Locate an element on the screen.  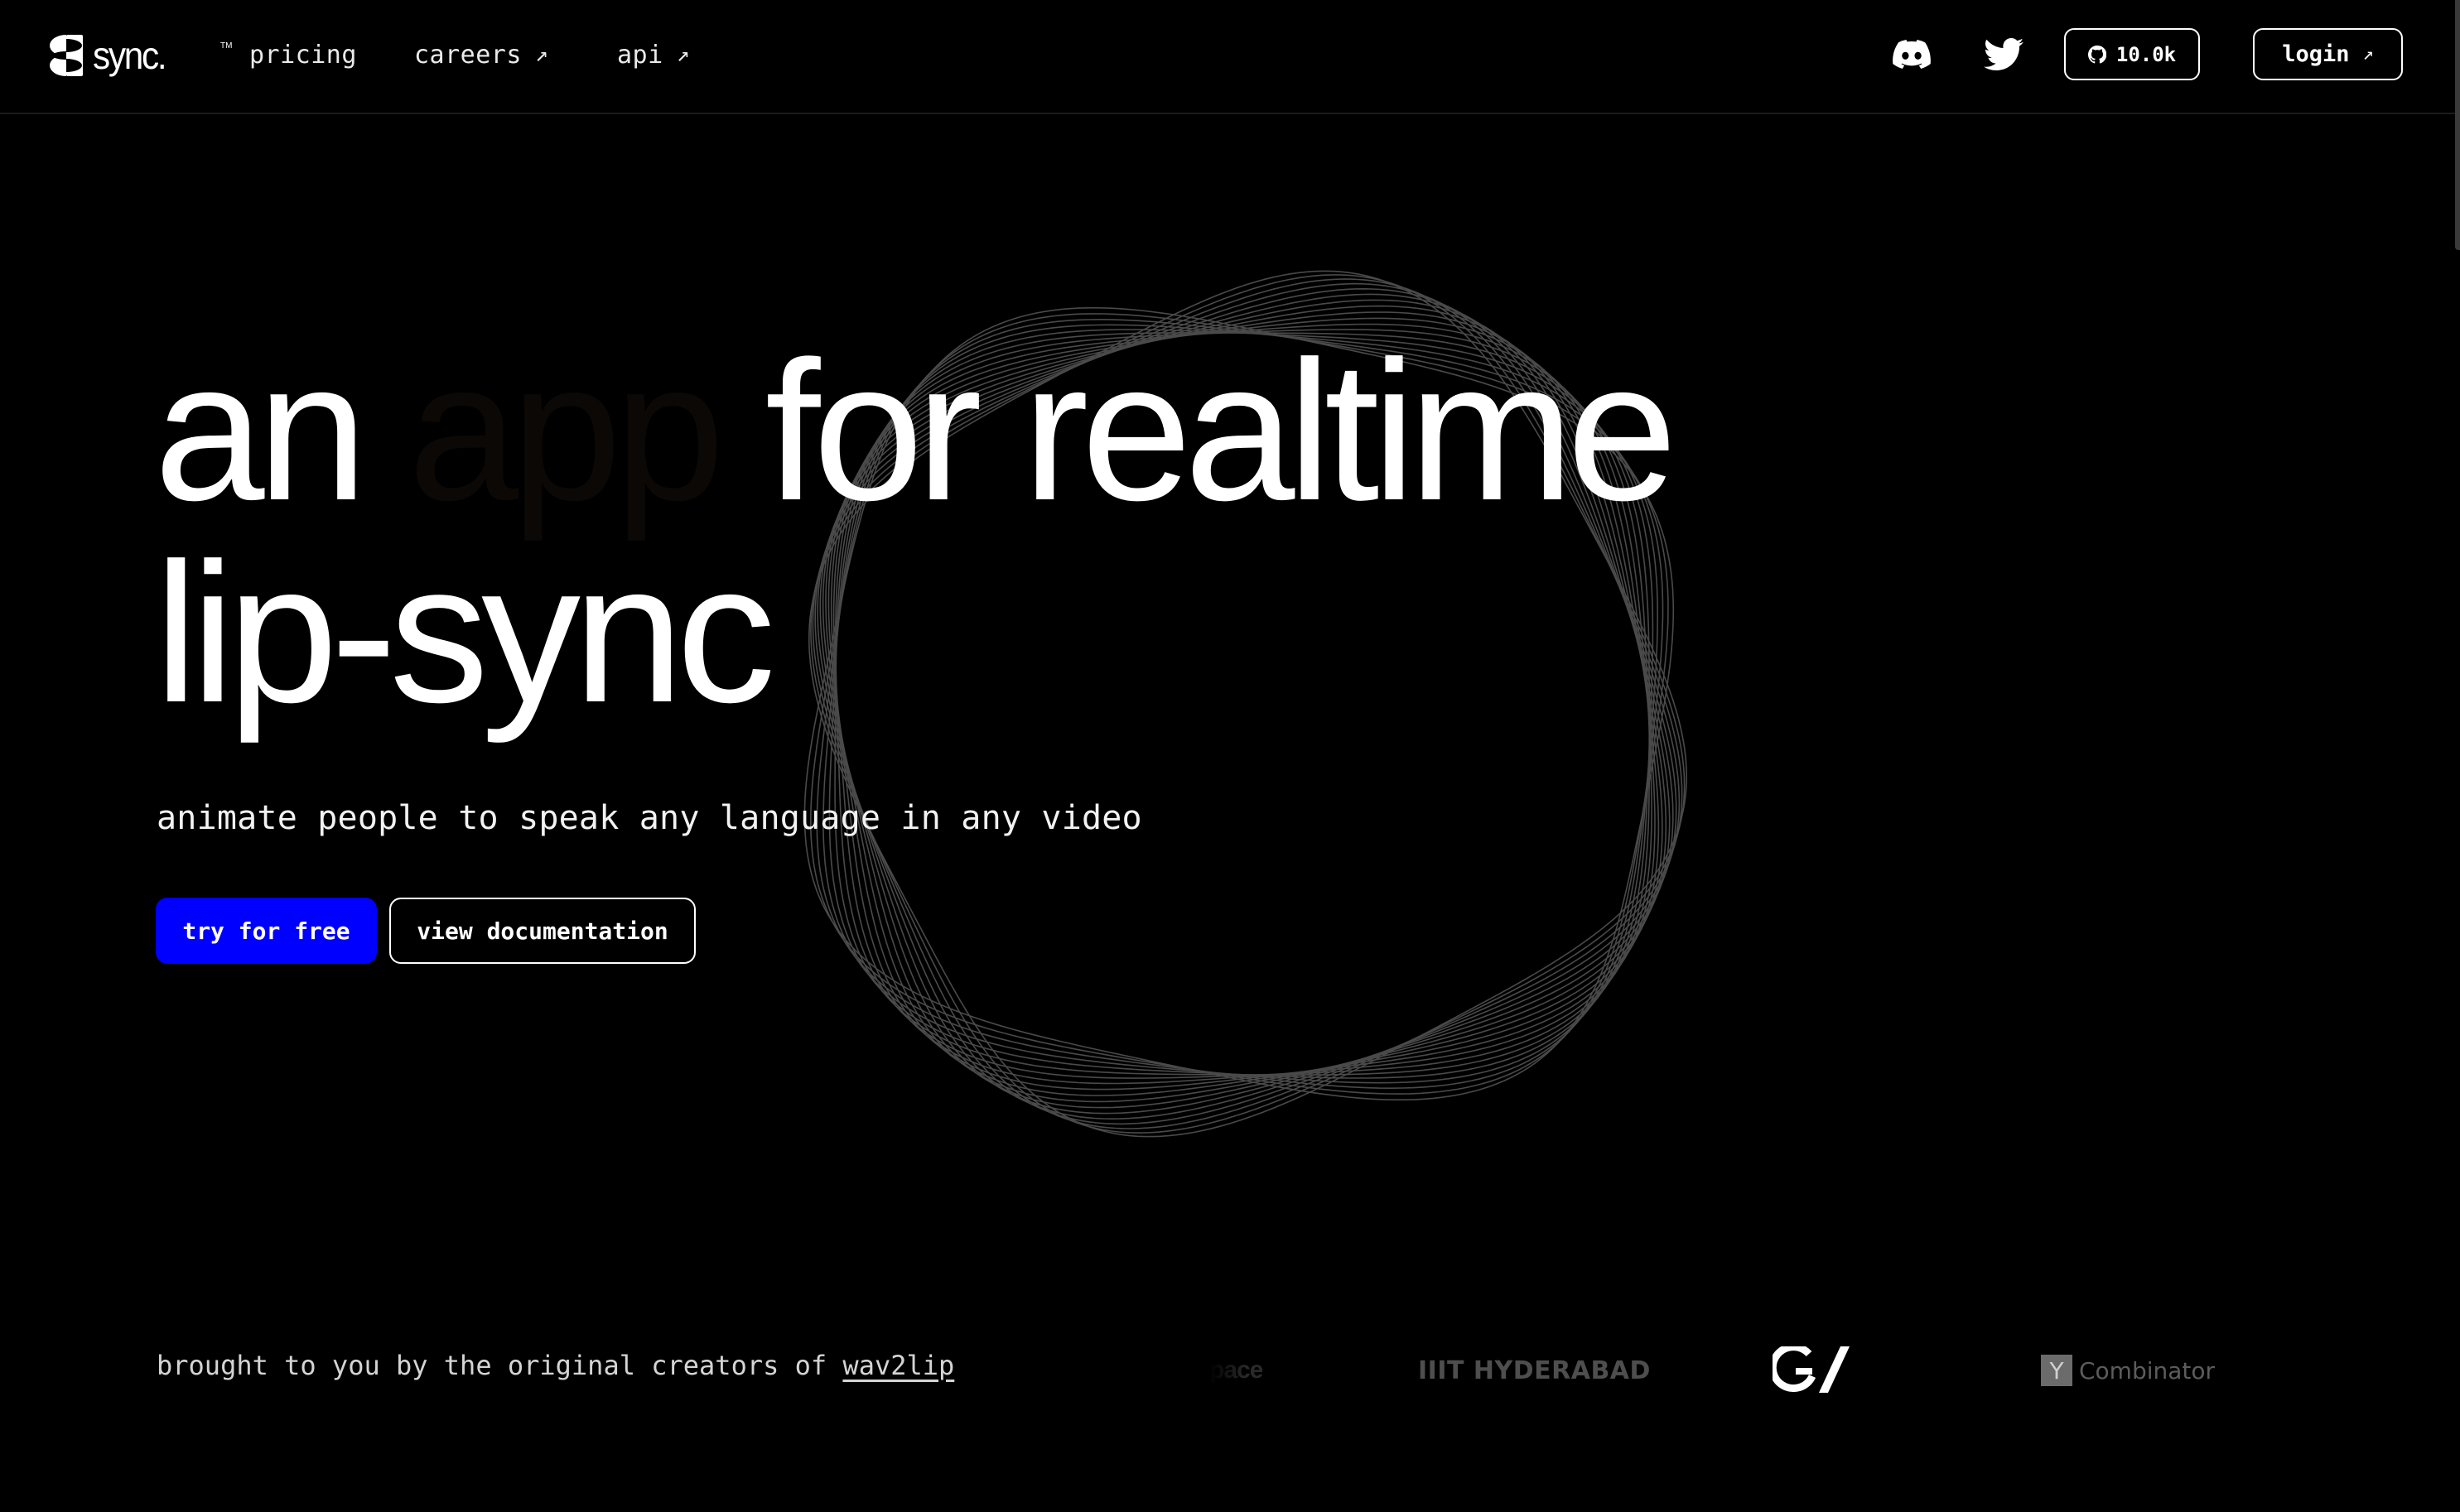
yc-wordmark: Combinator is located at coordinates (2147, 1370).